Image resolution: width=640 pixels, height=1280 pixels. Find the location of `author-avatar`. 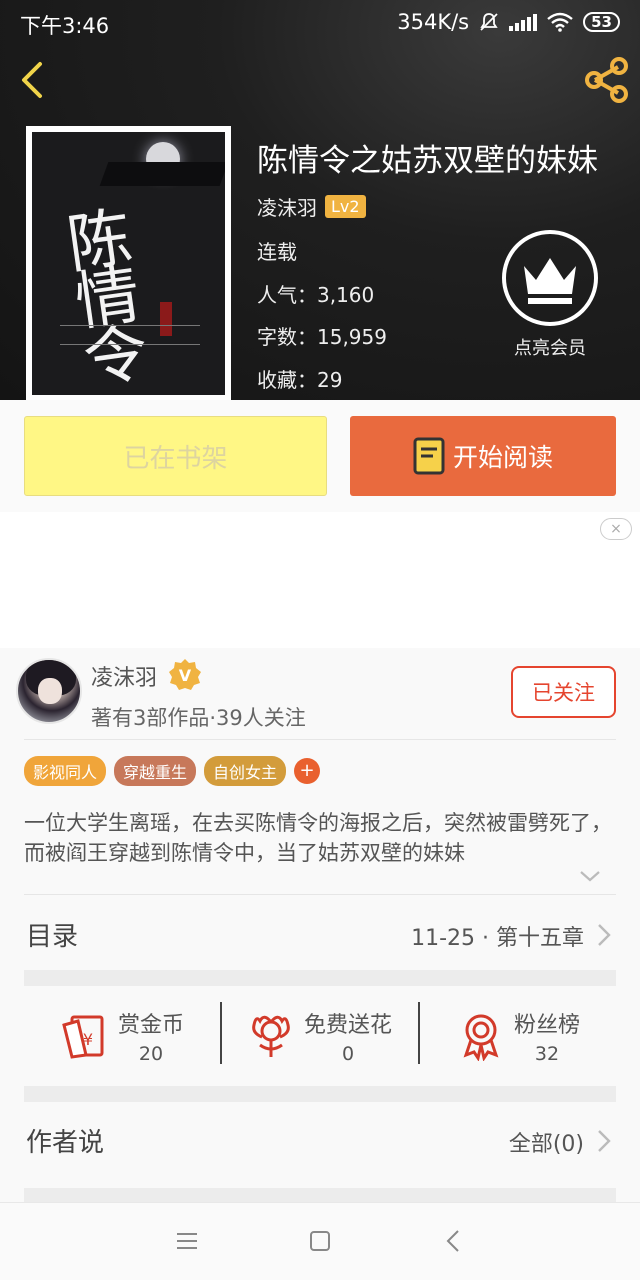

author-avatar is located at coordinates (49, 691).